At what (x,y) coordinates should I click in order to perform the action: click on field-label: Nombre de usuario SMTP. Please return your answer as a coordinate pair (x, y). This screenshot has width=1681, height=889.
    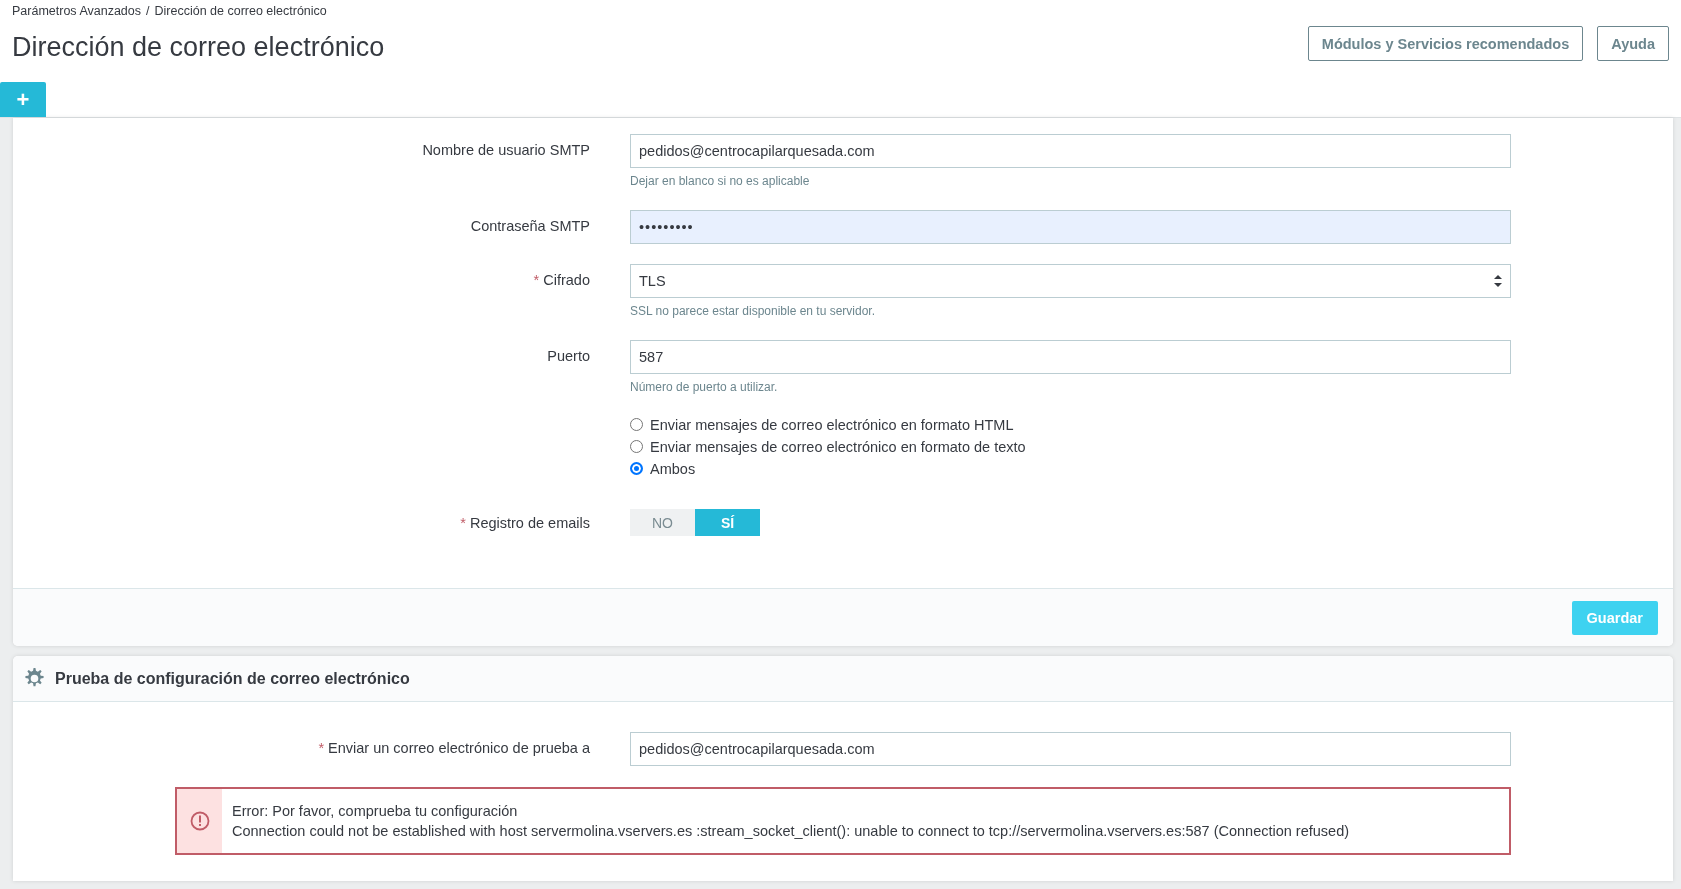
    Looking at the image, I should click on (506, 150).